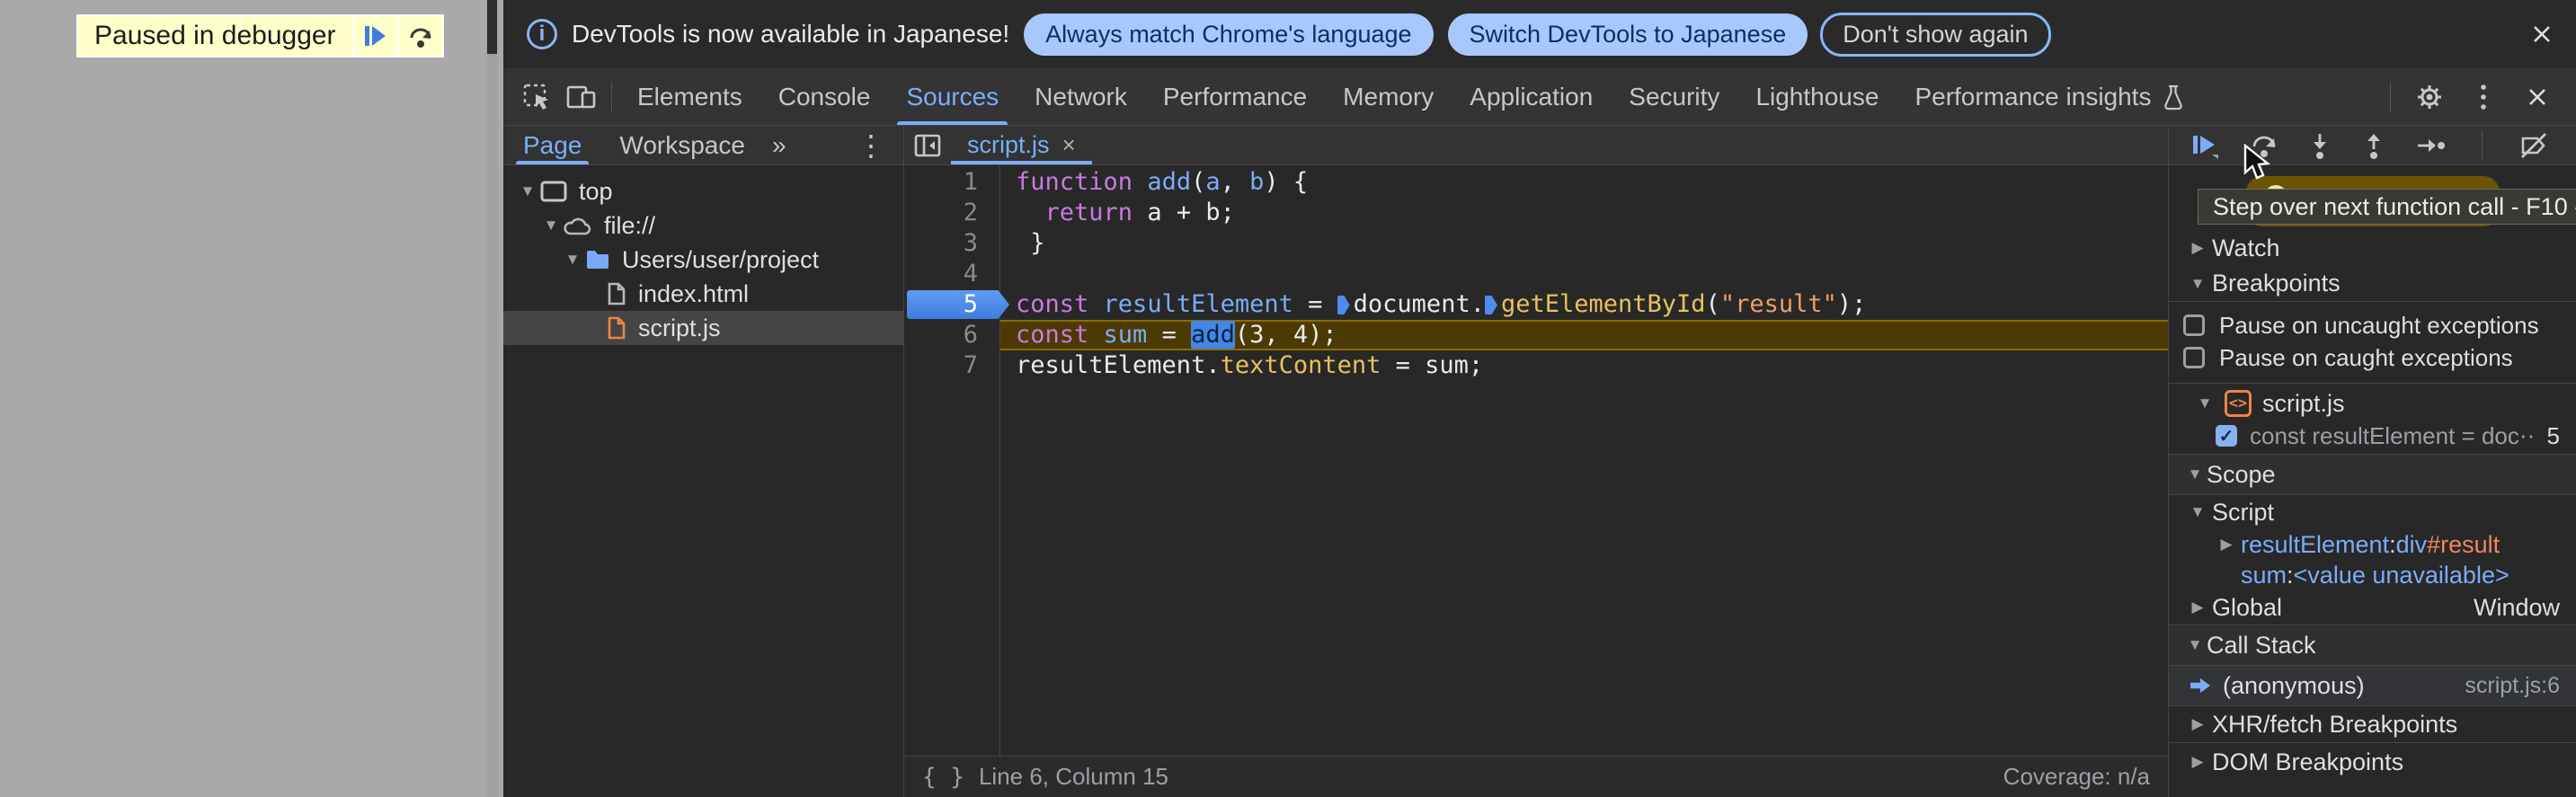 Image resolution: width=2576 pixels, height=797 pixels. What do you see at coordinates (871, 145) in the screenshot?
I see `navigator-menu-icon: ⋮` at bounding box center [871, 145].